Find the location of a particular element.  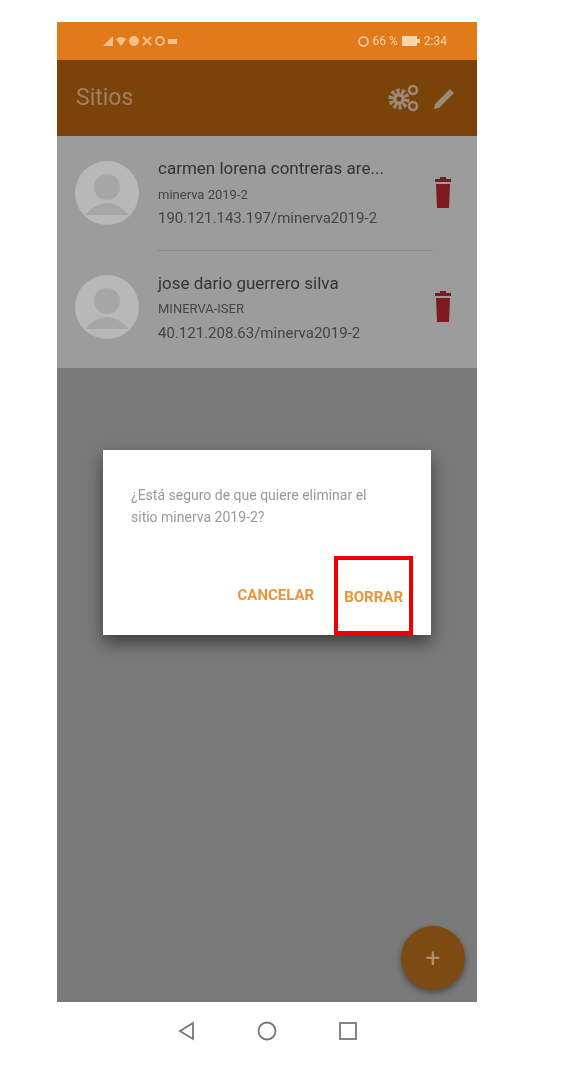

signal-icon is located at coordinates (108, 41).